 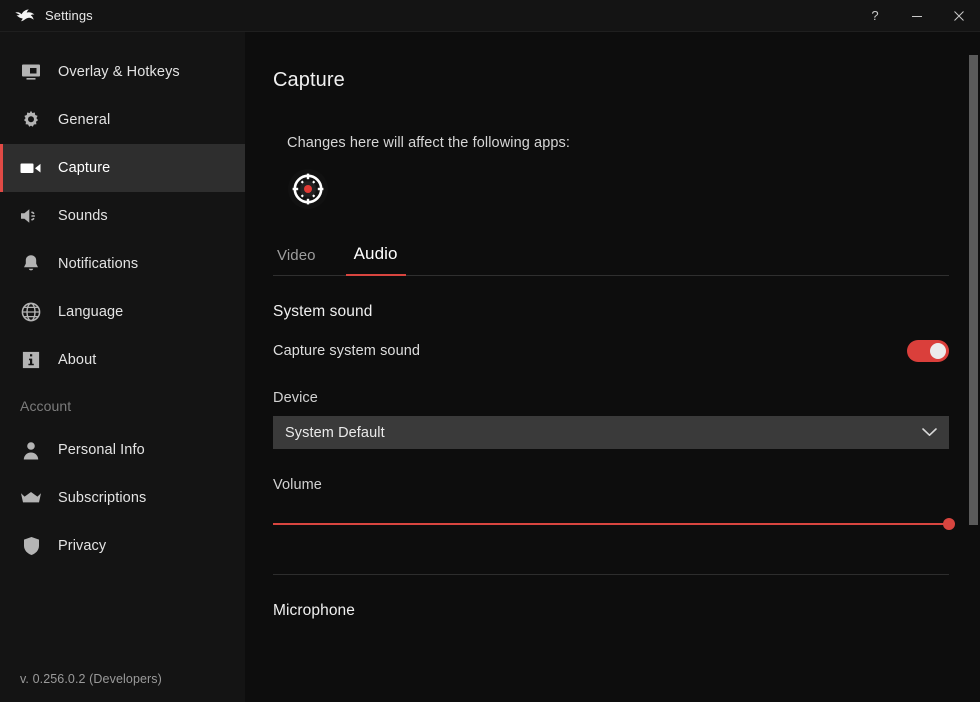 What do you see at coordinates (122, 360) in the screenshot?
I see `sidebar-item-about: About` at bounding box center [122, 360].